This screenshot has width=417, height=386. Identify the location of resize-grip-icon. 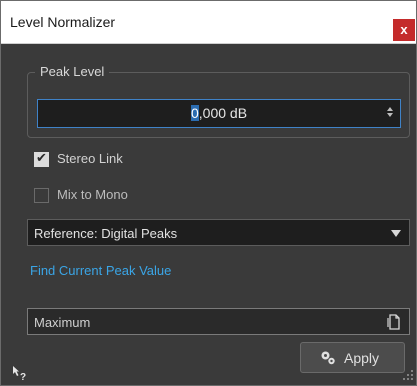
(408, 375).